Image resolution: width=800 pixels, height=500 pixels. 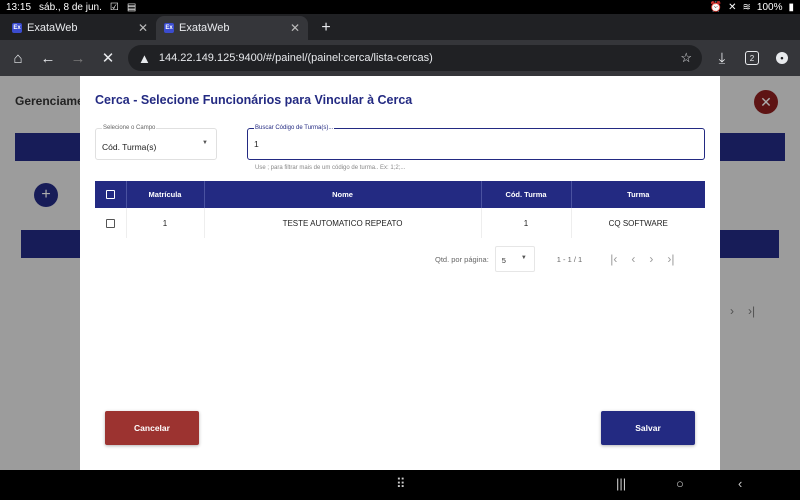 I want to click on page-size-select: 5 ▼, so click(x=514, y=259).